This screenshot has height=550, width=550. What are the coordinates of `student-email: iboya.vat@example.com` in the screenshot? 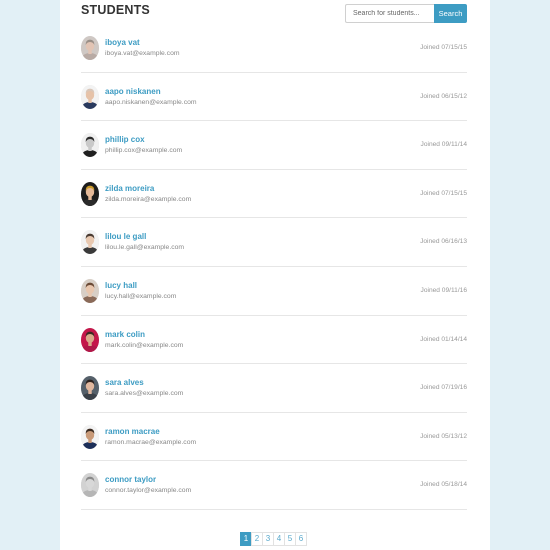 It's located at (142, 53).